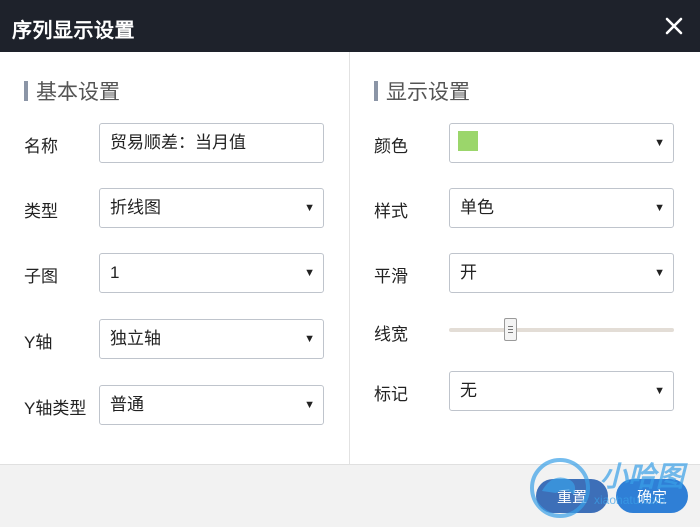  What do you see at coordinates (135, 207) in the screenshot?
I see `type-select-value: 折线图` at bounding box center [135, 207].